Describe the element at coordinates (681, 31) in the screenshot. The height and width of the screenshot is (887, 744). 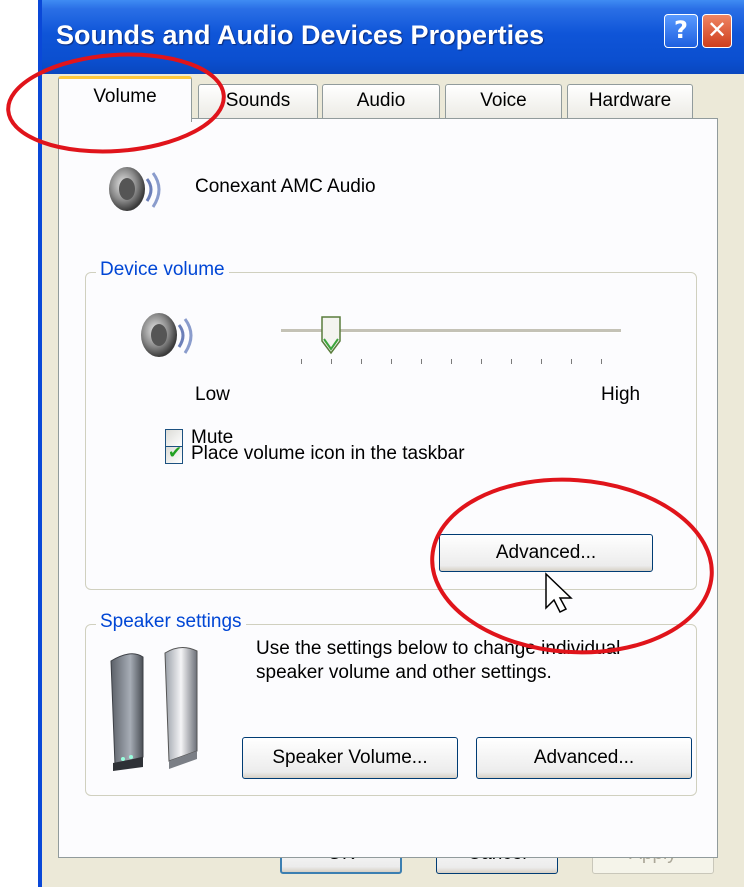
I see `help-button: ?` at that location.